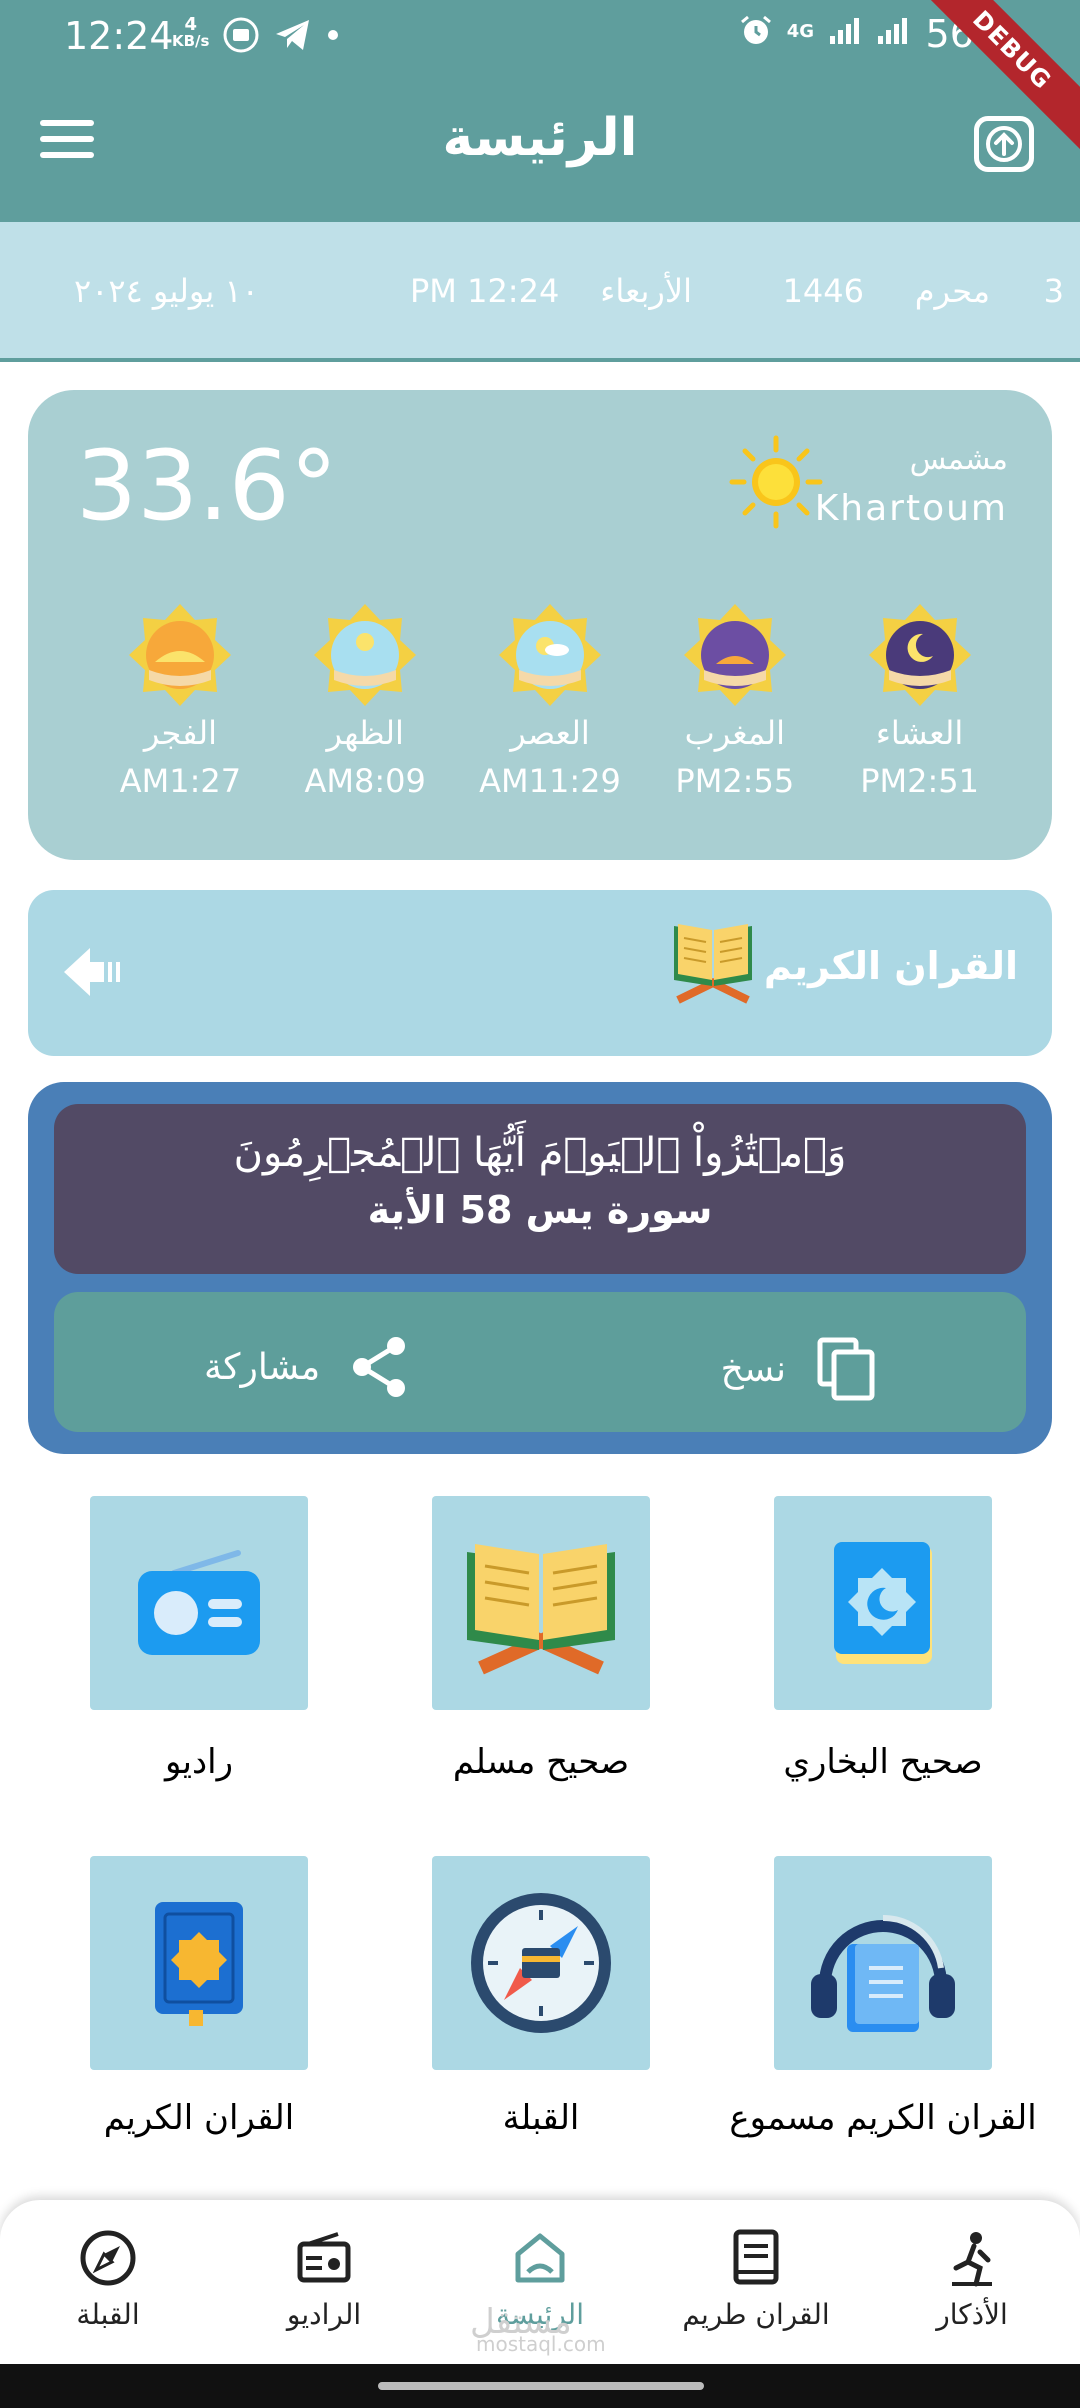 The image size is (1080, 2408). I want to click on prayer-maghrib: المغرب PM2:55, so click(734, 700).